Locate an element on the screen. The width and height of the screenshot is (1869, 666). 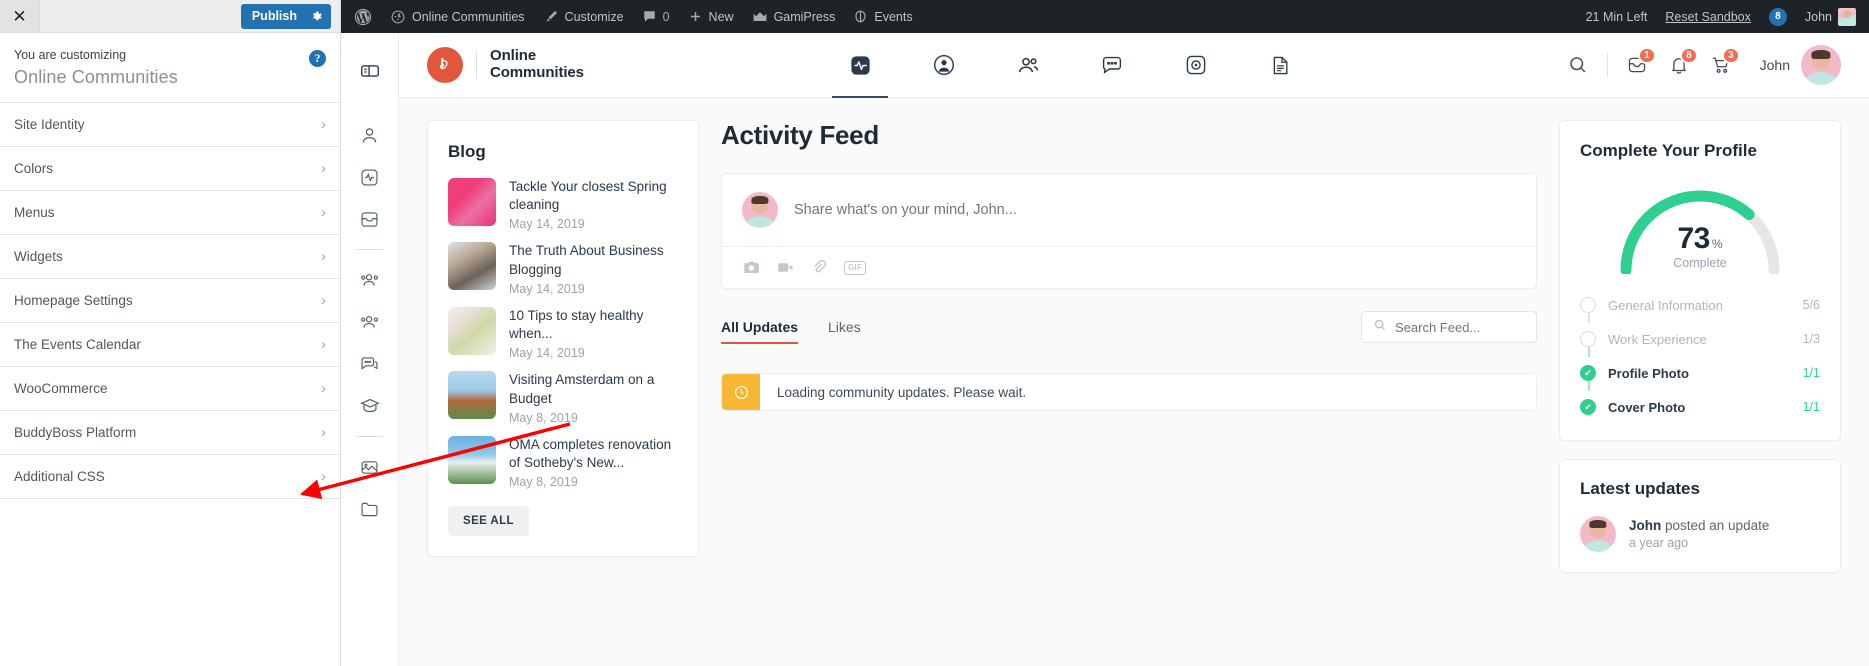
customizer-section-colors: Colors › is located at coordinates (170, 168).